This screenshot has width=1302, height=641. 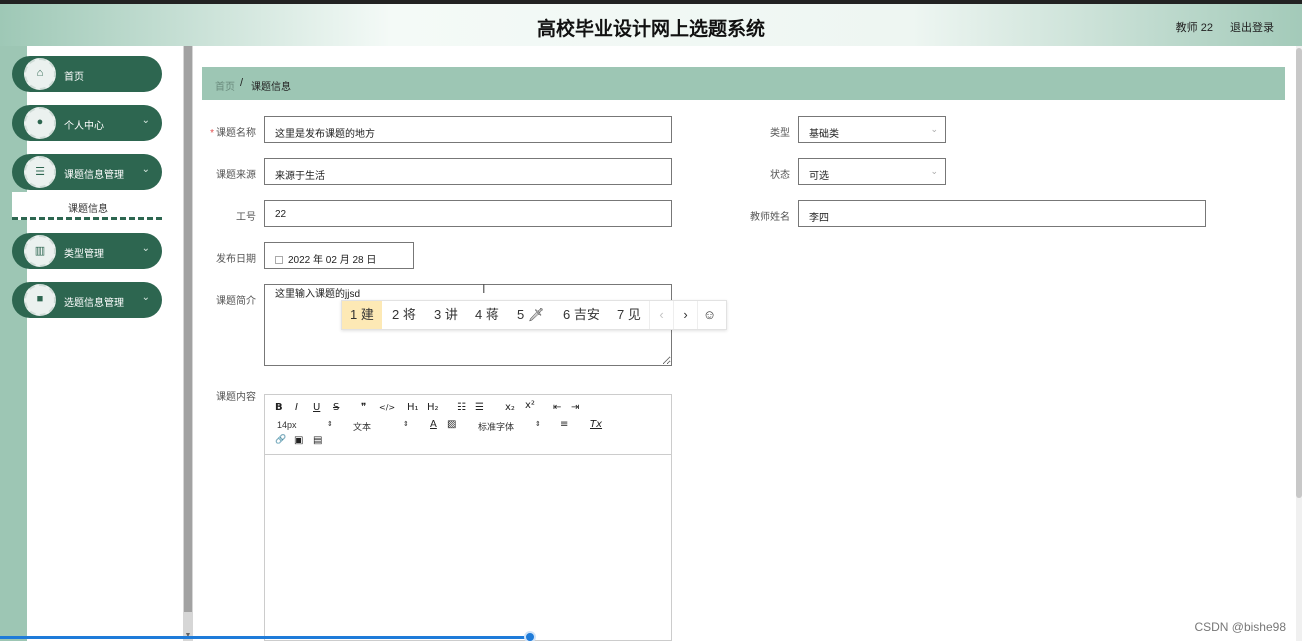 I want to click on site-title: 高校毕业设计网上选题系统, so click(x=650, y=29).